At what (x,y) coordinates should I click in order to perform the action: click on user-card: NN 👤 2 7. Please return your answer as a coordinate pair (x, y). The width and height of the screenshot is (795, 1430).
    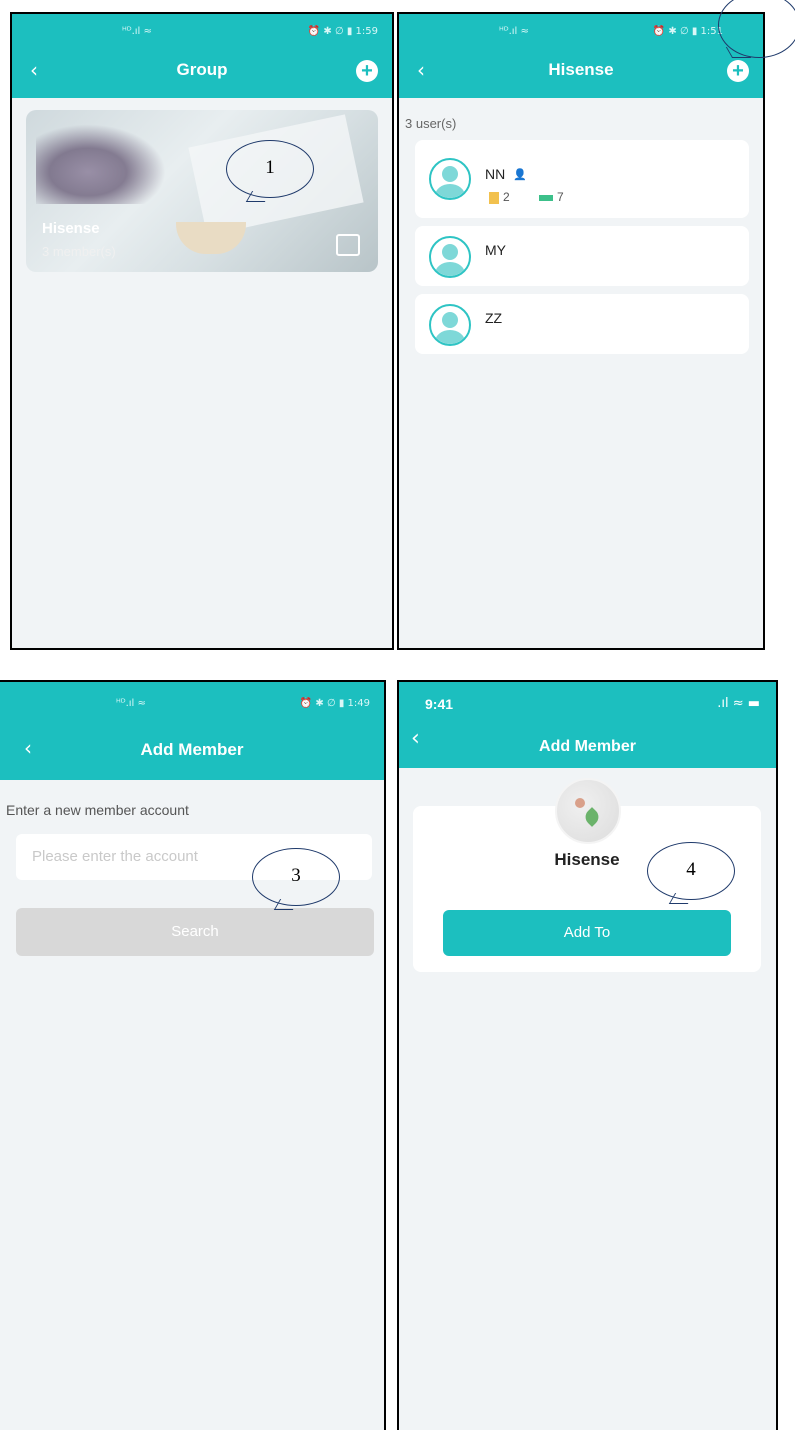
    Looking at the image, I should click on (582, 179).